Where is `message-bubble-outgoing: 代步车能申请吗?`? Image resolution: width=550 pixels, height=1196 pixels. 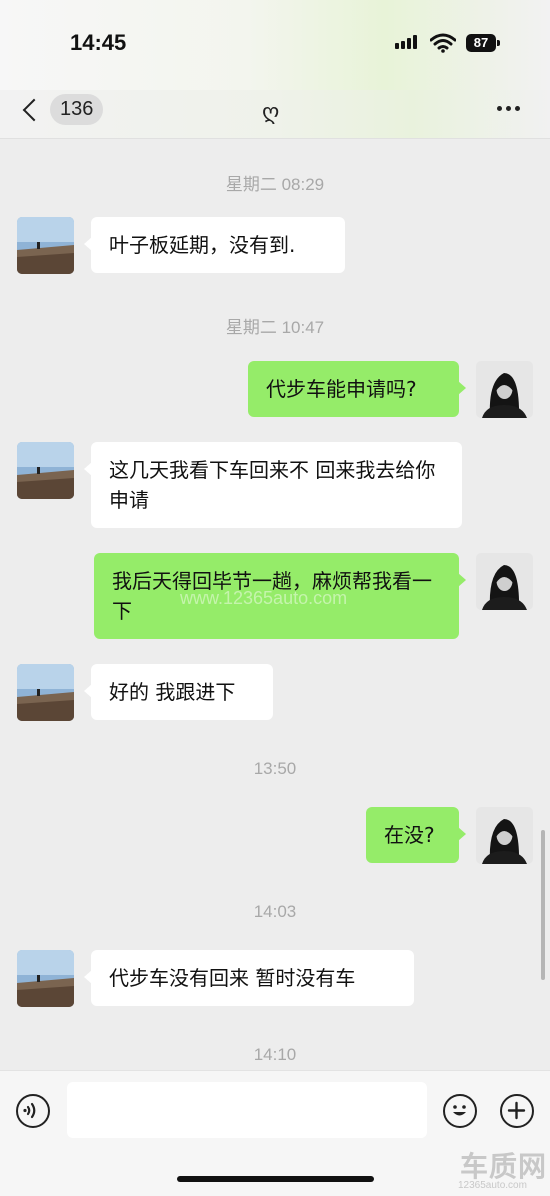 message-bubble-outgoing: 代步车能申请吗? is located at coordinates (357, 389).